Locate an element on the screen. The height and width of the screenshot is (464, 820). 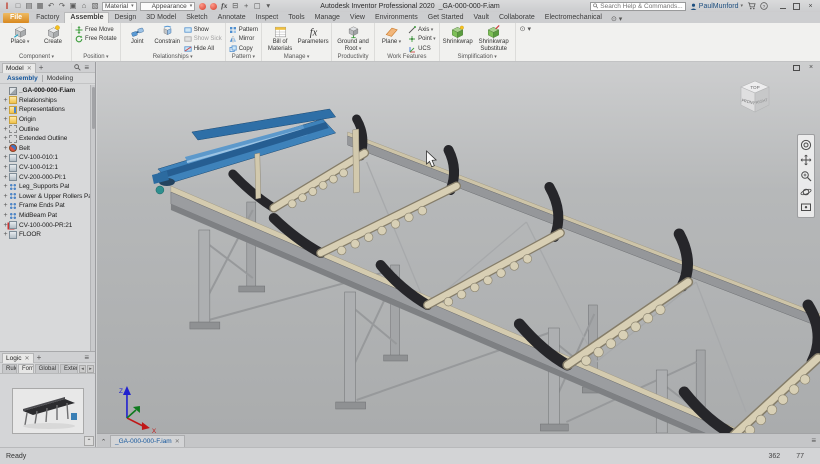
tree-item-relationships: Relationships is located at coordinates (48, 101).